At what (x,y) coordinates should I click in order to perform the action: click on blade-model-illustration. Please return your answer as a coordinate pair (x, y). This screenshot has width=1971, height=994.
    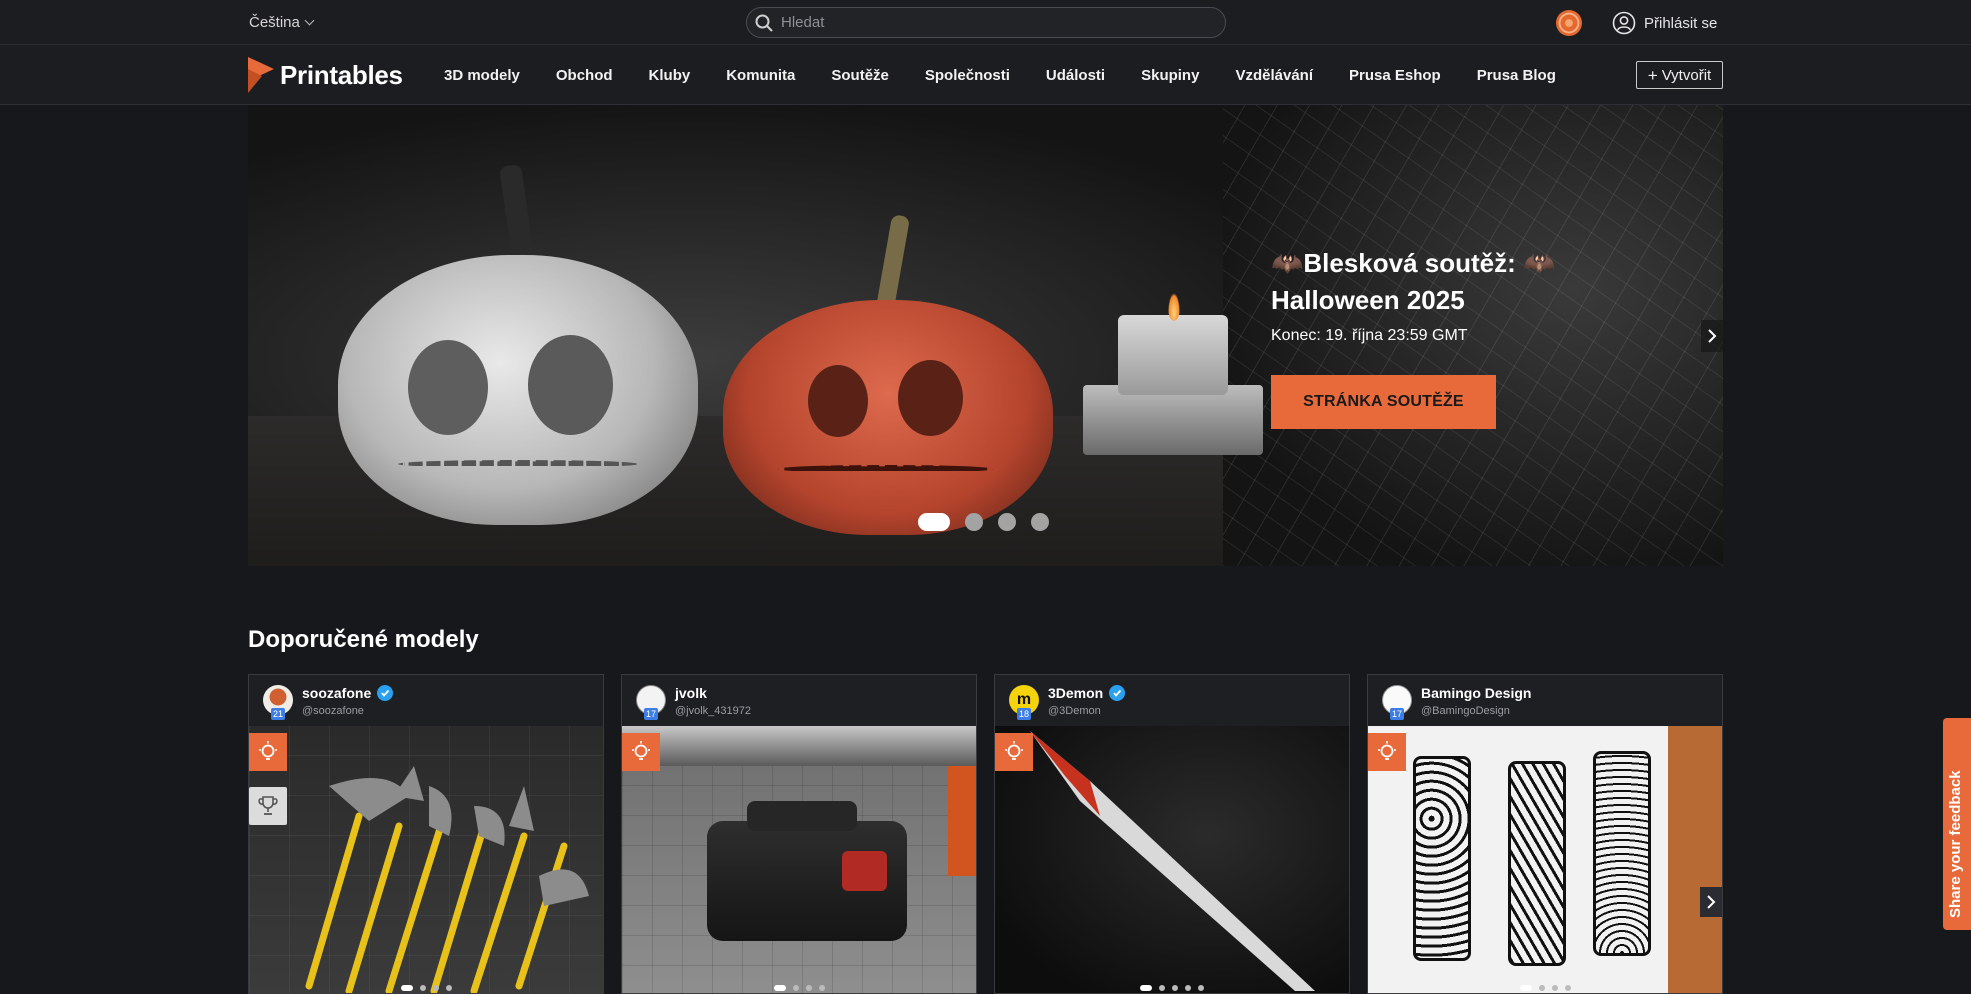
    Looking at the image, I should click on (1172, 861).